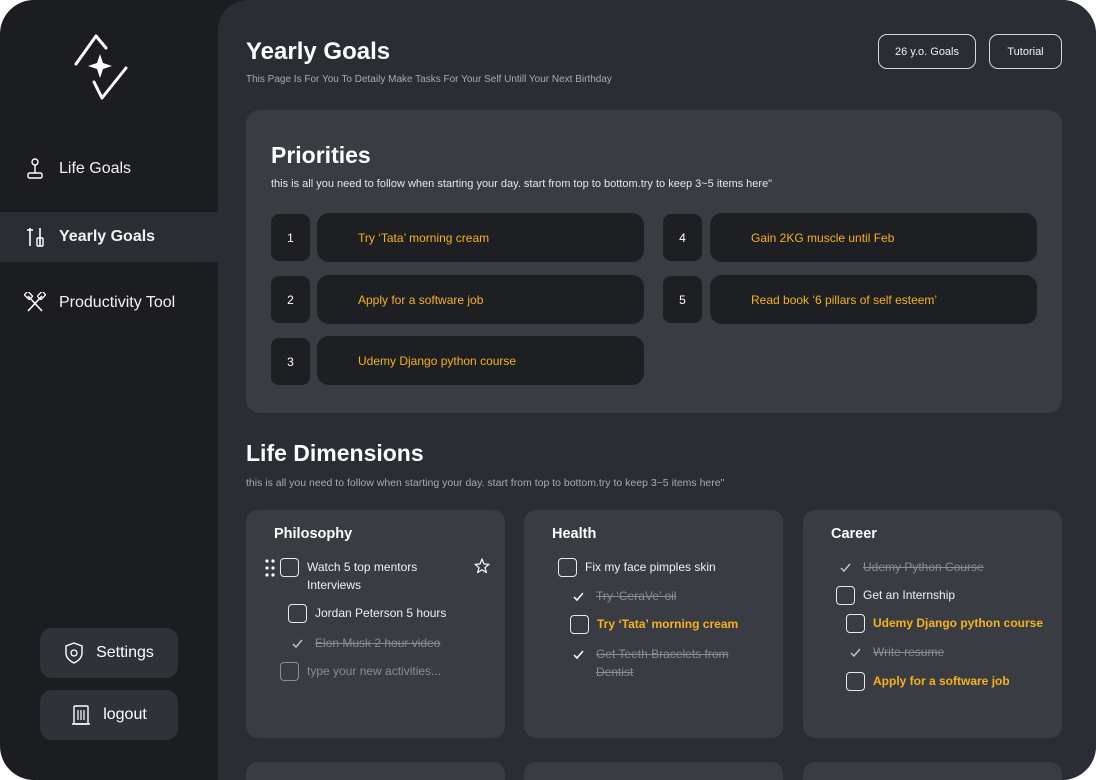 The height and width of the screenshot is (780, 1096). Describe the element at coordinates (378, 643) in the screenshot. I see `task-label: Elon Musk 2 hour video` at that location.